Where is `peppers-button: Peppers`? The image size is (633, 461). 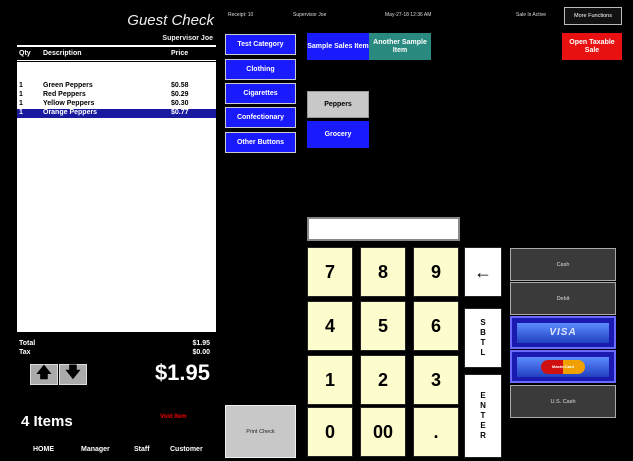
peppers-button: Peppers is located at coordinates (338, 104).